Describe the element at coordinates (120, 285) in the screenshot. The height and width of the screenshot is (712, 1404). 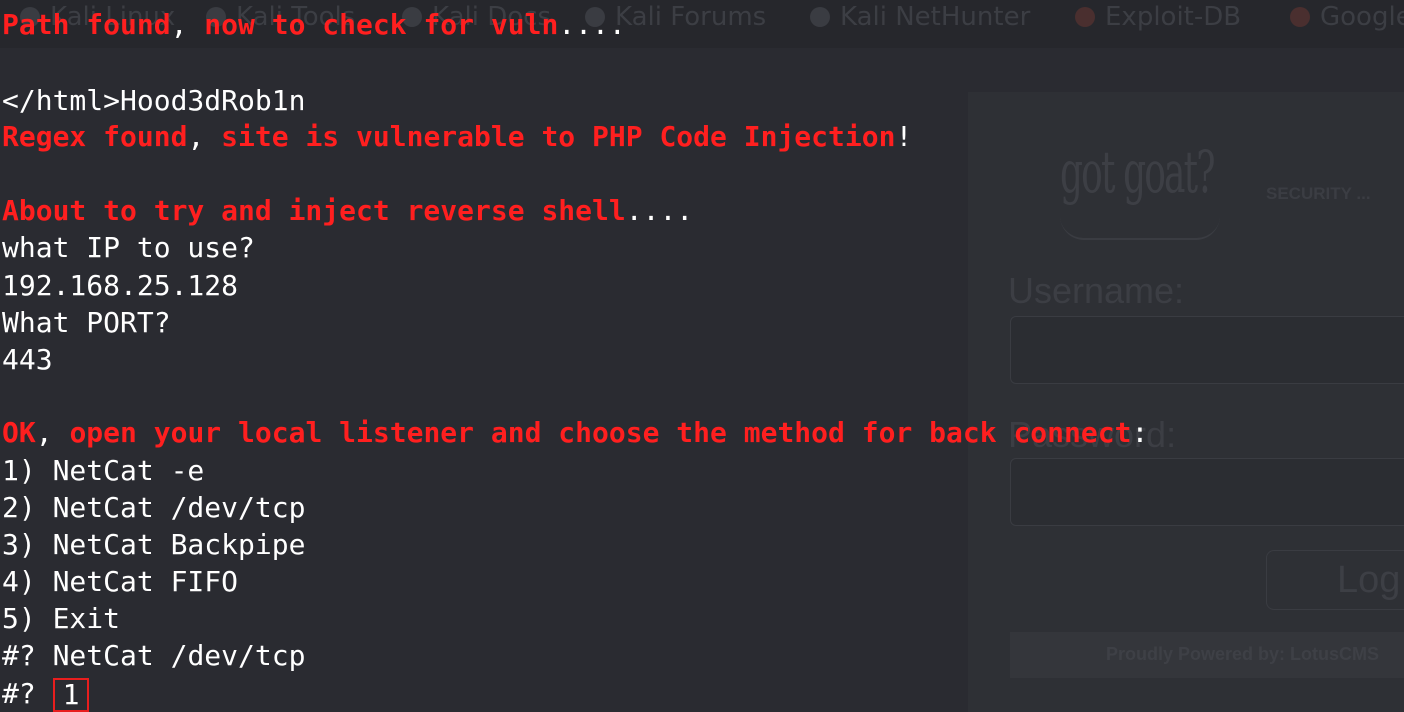
I see `ip-value: 192.168.25.128` at that location.